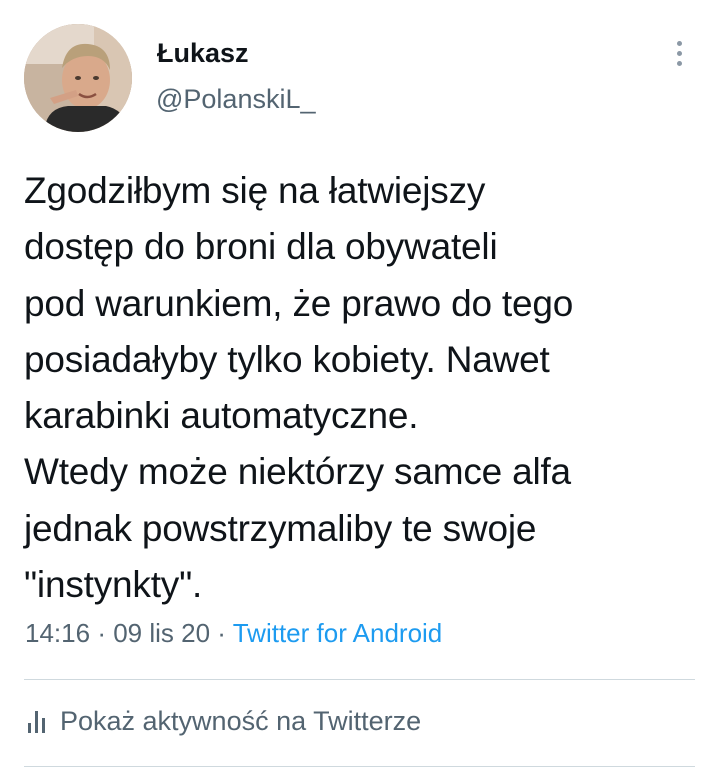  What do you see at coordinates (113, 585) in the screenshot?
I see `tweet-text-line: "instynkty".` at bounding box center [113, 585].